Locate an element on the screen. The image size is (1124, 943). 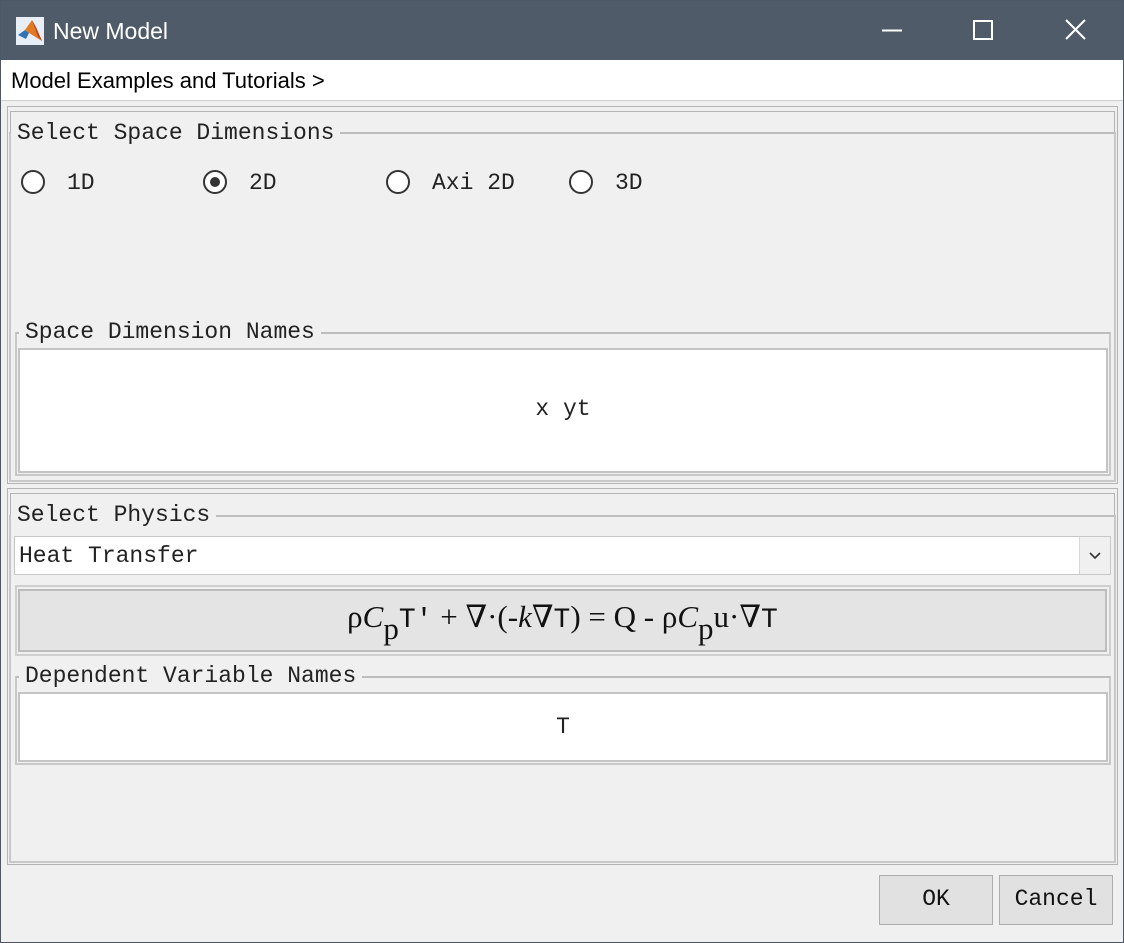
space-dimension-names-value: x yt is located at coordinates (563, 409).